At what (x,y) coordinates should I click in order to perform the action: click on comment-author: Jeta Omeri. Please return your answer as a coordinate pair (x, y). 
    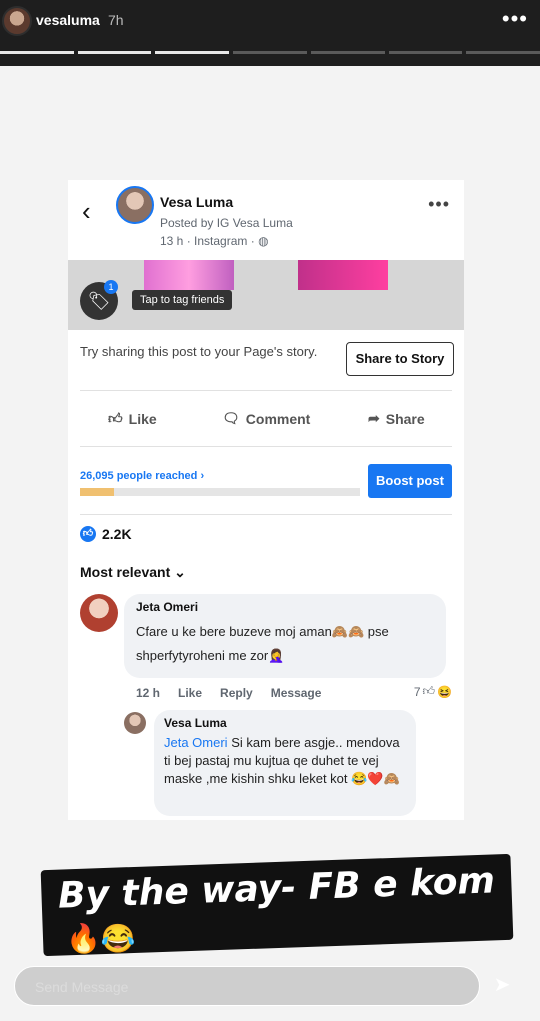
    Looking at the image, I should click on (167, 607).